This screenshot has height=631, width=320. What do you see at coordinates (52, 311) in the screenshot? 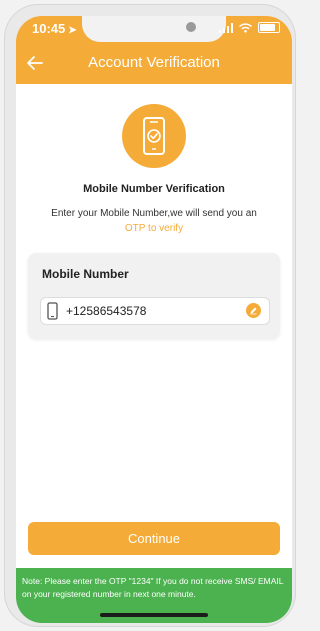
I see `mobile-phone-icon` at bounding box center [52, 311].